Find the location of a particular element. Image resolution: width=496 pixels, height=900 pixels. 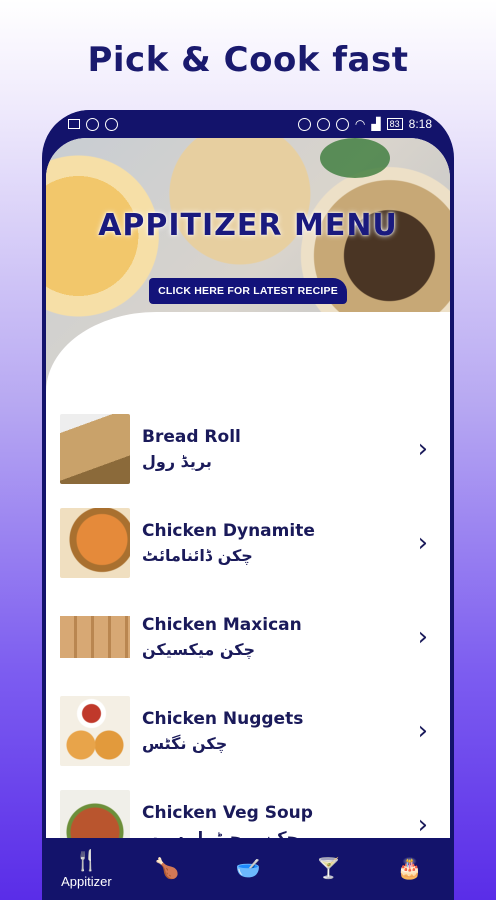

recipe-name-urdu: چکن ڈائنامائٹ is located at coordinates (197, 555).